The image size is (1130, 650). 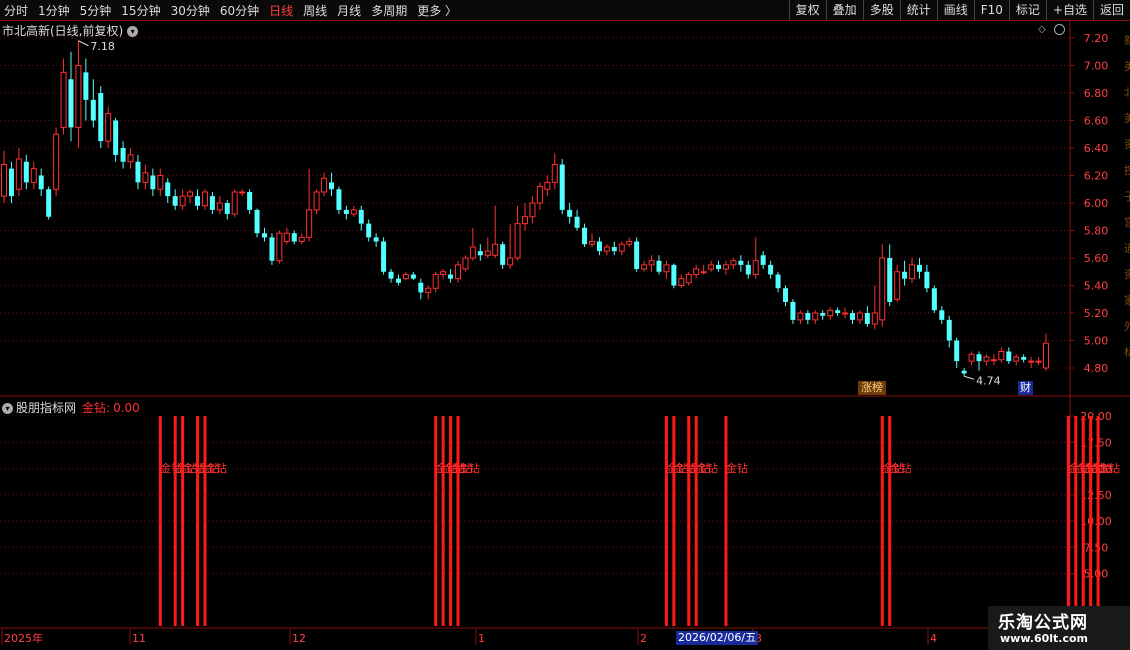 I want to click on main-chart-title: 市北高新(日线,前复权) ▾, so click(x=70, y=30).